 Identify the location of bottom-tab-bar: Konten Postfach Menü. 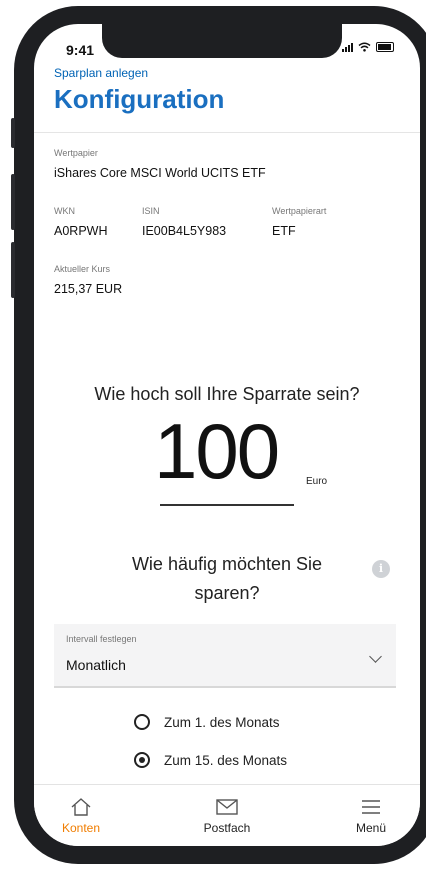
(227, 815).